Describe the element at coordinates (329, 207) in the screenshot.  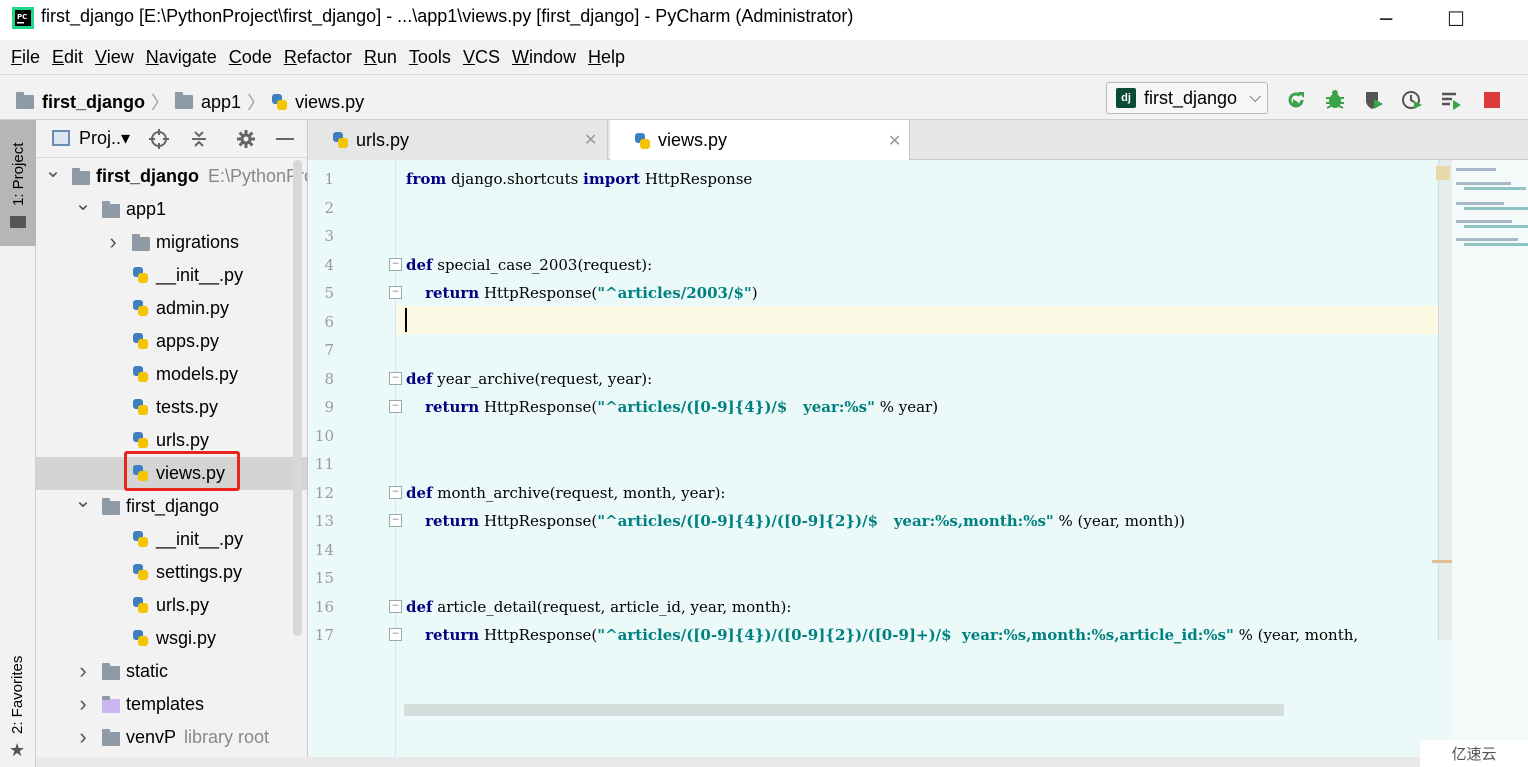
I see `line-number: 2` at that location.